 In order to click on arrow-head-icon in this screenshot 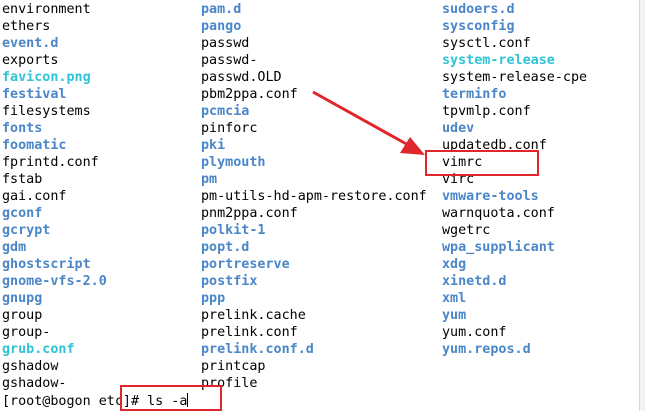, I will do `click(412, 146)`.